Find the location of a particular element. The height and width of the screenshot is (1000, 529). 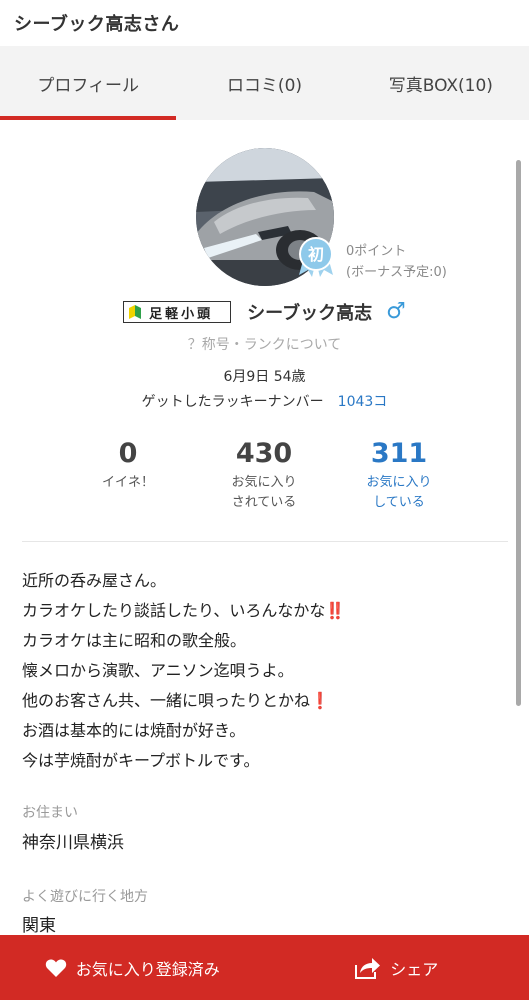

points-value: 0ポイント is located at coordinates (376, 251).